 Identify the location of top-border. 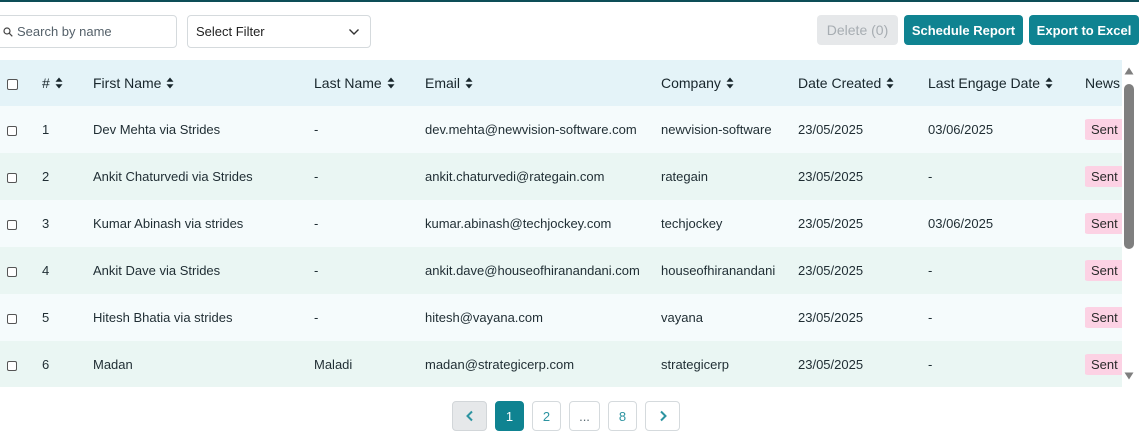
(569, 1).